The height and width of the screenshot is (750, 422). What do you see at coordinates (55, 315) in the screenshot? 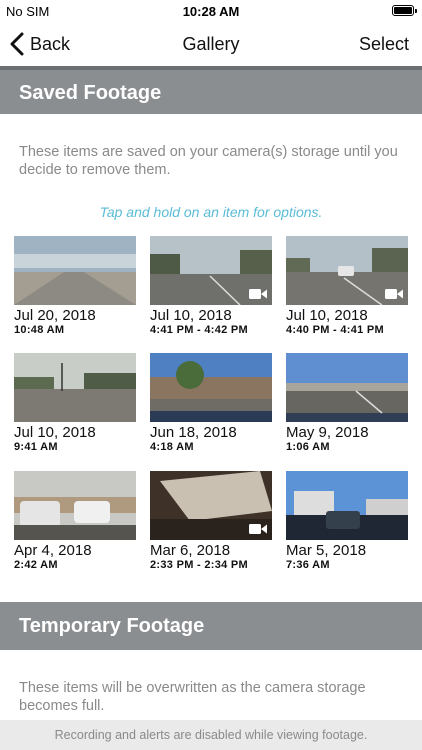
I see `footage-date: Jul 20, 2018` at bounding box center [55, 315].